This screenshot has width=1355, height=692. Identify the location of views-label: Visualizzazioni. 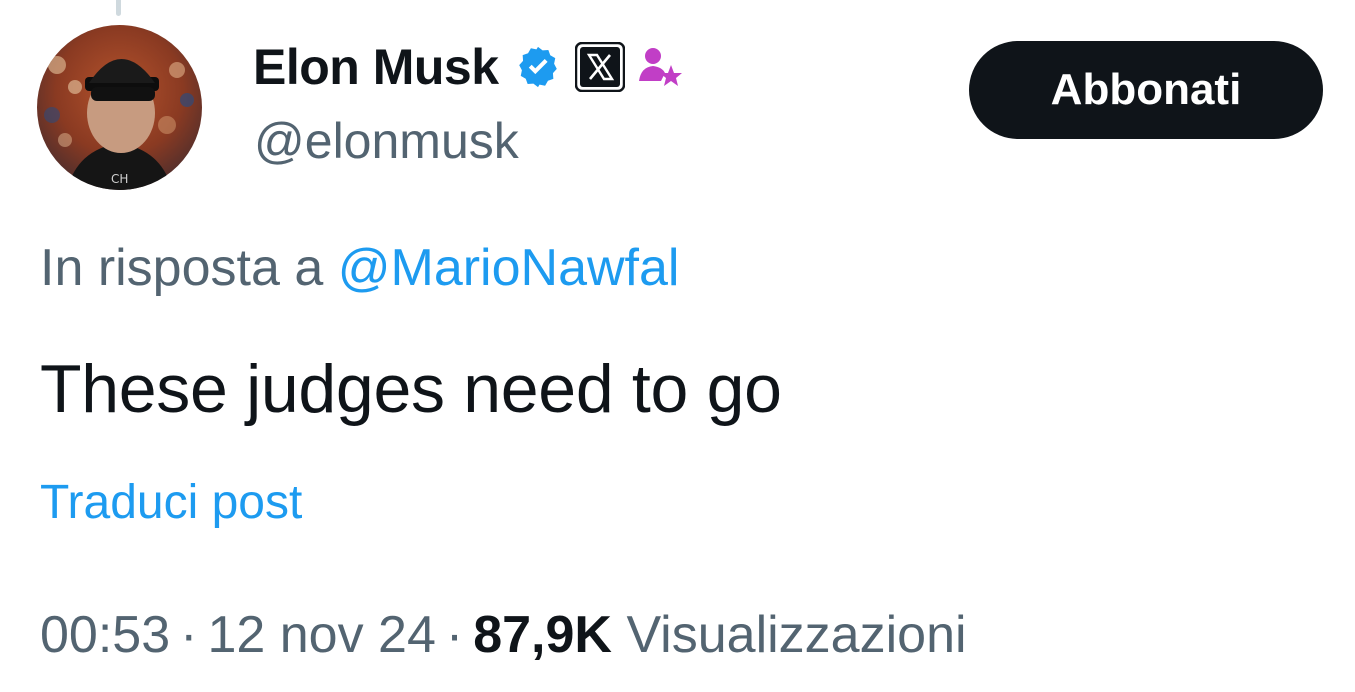
(796, 635).